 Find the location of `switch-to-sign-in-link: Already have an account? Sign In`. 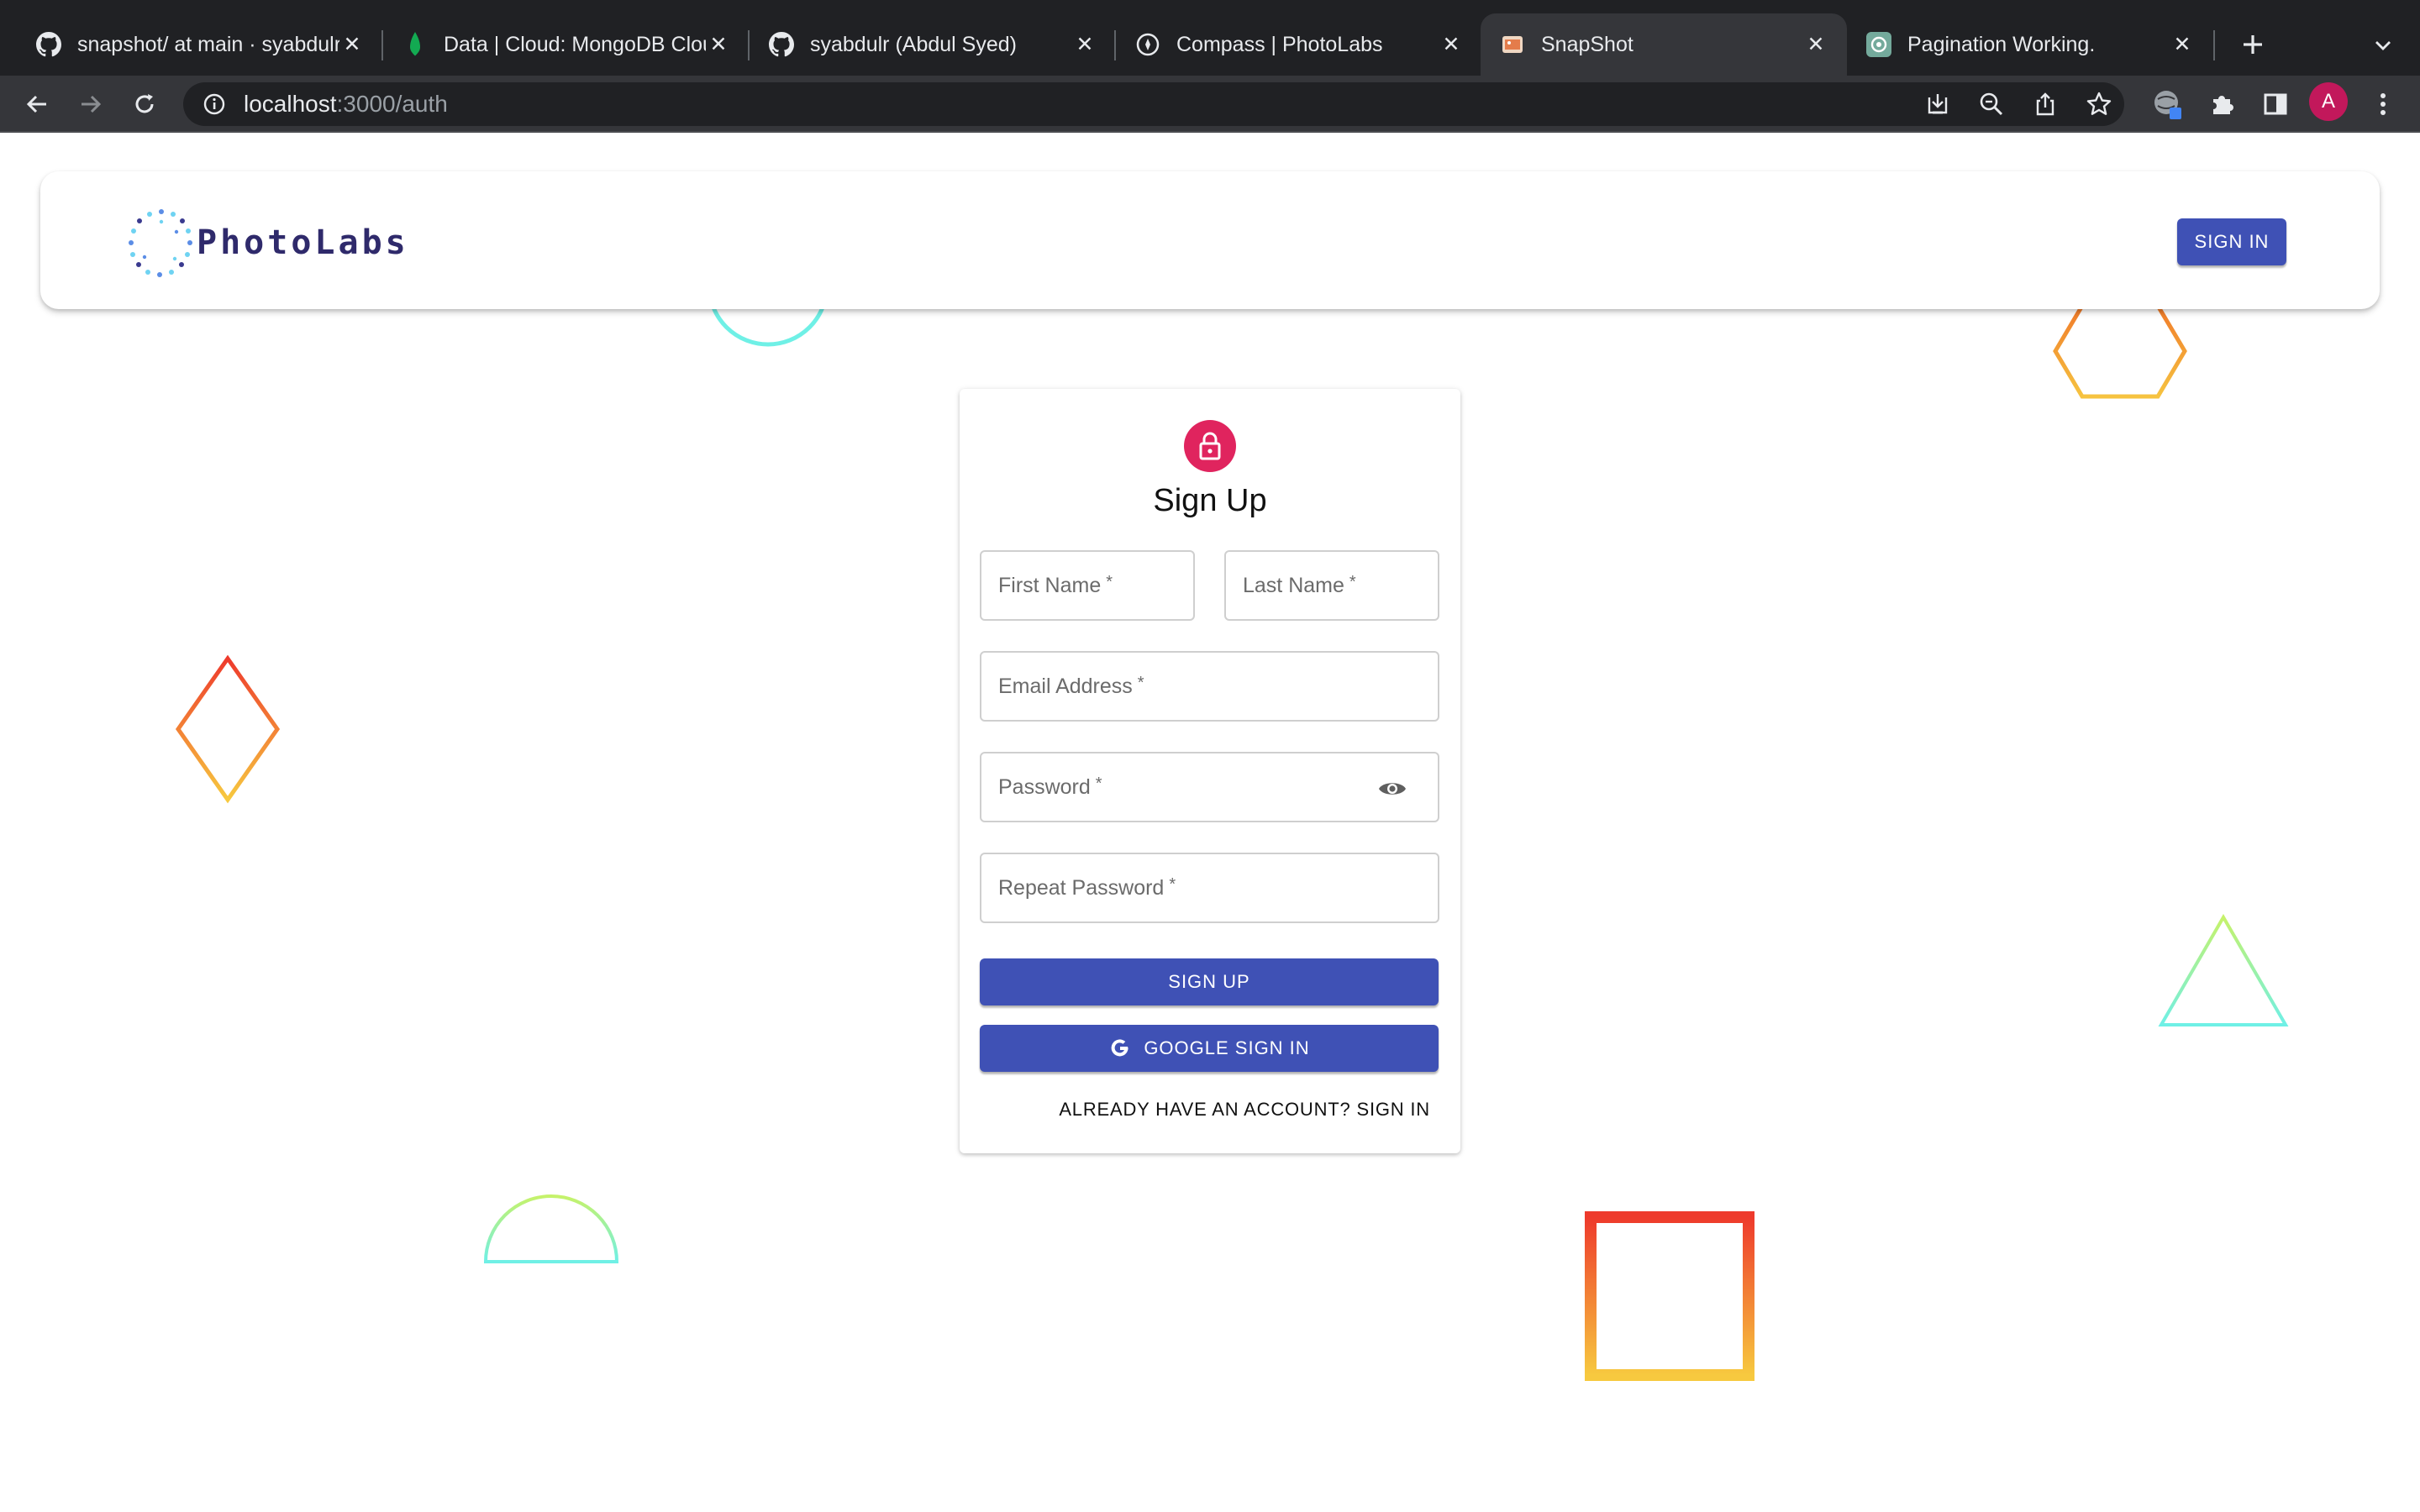

switch-to-sign-in-link: Already have an account? Sign In is located at coordinates (1244, 1110).